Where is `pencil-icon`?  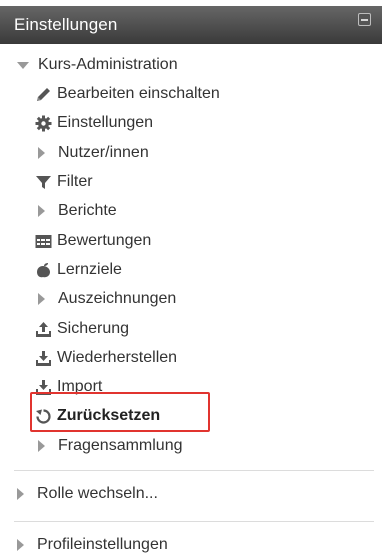
pencil-icon is located at coordinates (43, 94).